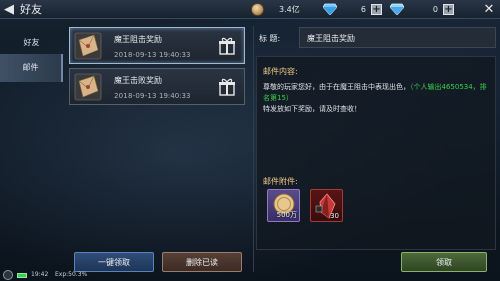  Describe the element at coordinates (250, 9) in the screenshot. I see `top-bar: ◀ 好友 3.4亿 6 + 0 + ✕` at that location.